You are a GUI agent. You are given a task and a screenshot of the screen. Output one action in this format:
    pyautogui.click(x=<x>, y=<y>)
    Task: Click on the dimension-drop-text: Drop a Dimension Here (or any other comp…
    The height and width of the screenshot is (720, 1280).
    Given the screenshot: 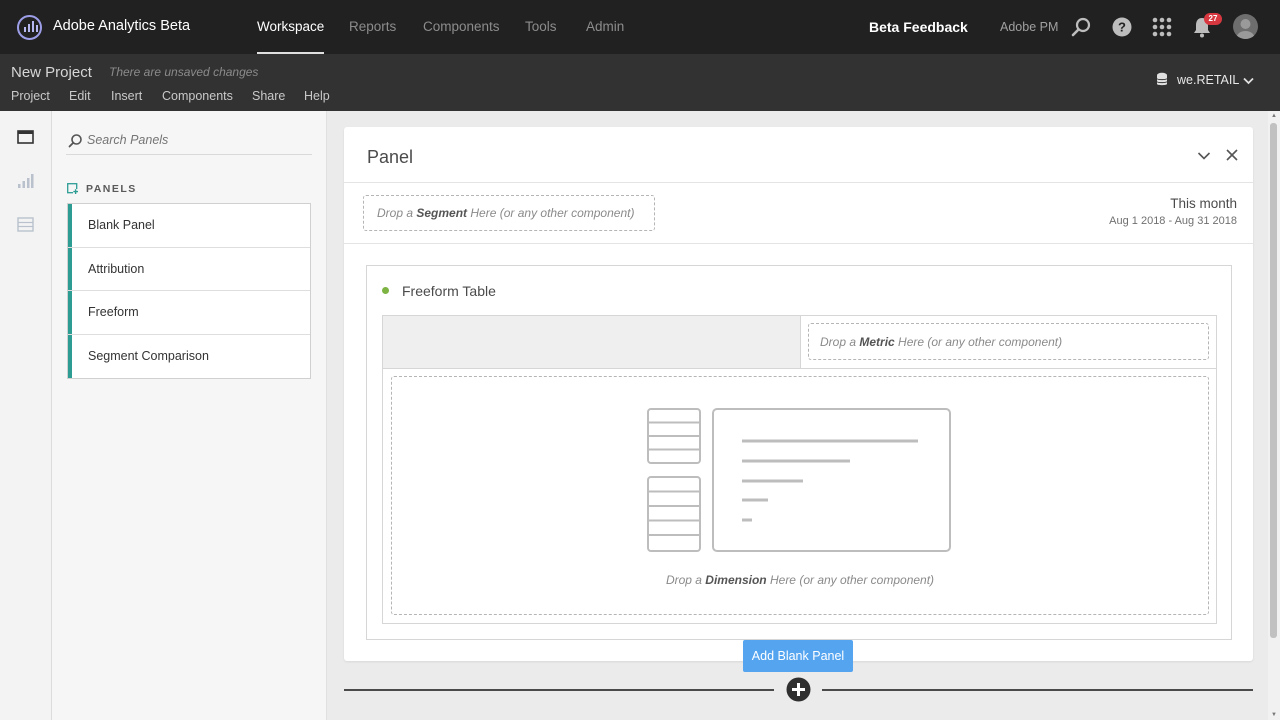 What is the action you would take?
    pyautogui.click(x=800, y=580)
    